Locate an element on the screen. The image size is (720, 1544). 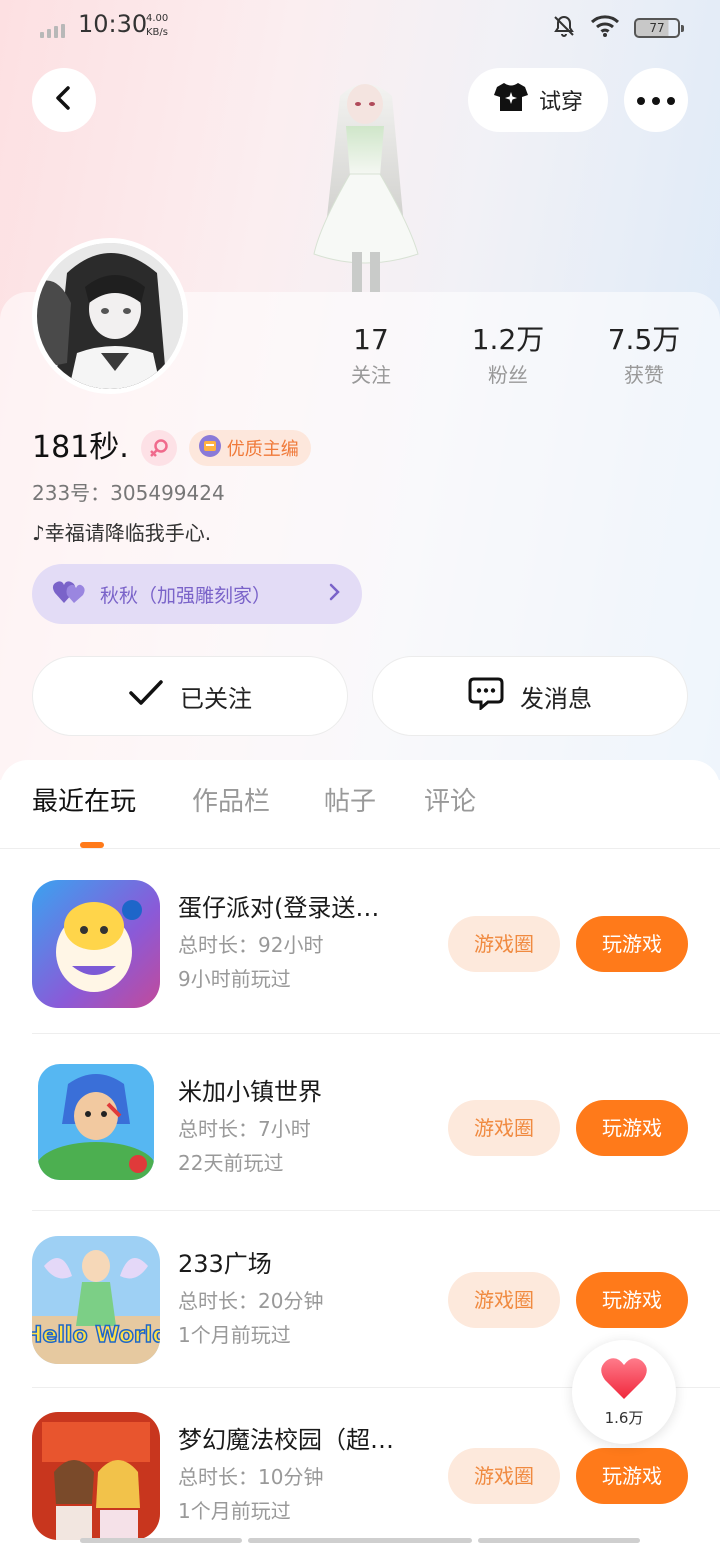
profile-tabs: 最近在玩 作品栏 帖子 评论 is located at coordinates (360, 814).